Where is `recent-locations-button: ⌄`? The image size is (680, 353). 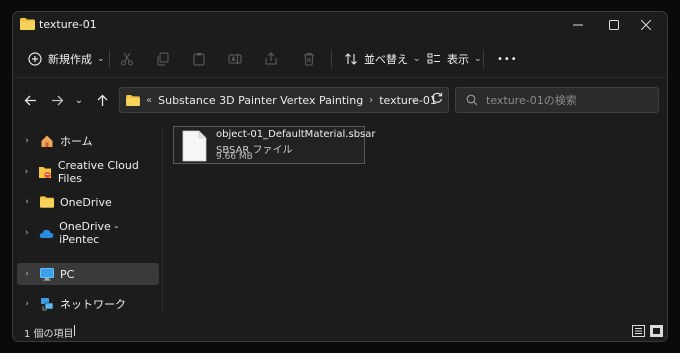
recent-locations-button: ⌄ is located at coordinates (79, 100).